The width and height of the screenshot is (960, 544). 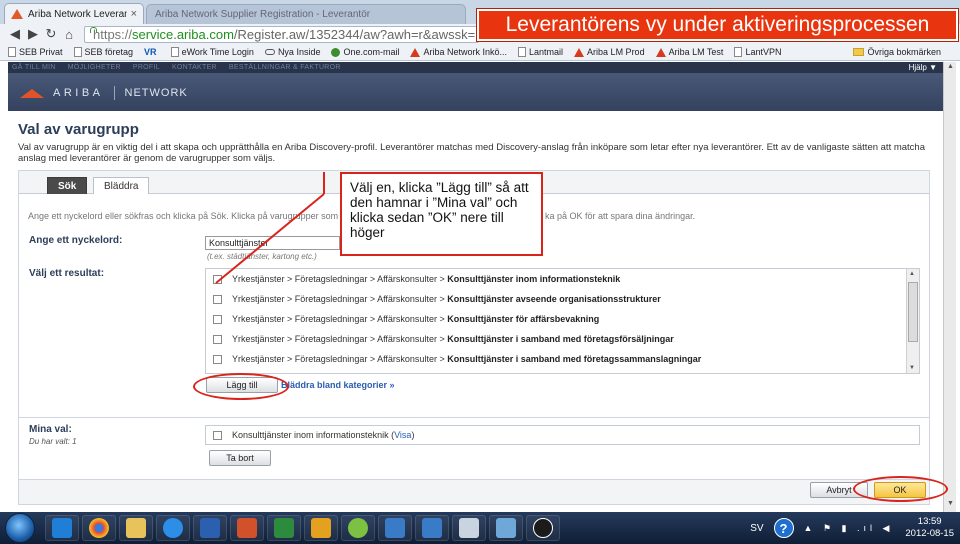 I want to click on bookmark-ariba-lm-prod: Ariba LM Prod, so click(x=609, y=52).